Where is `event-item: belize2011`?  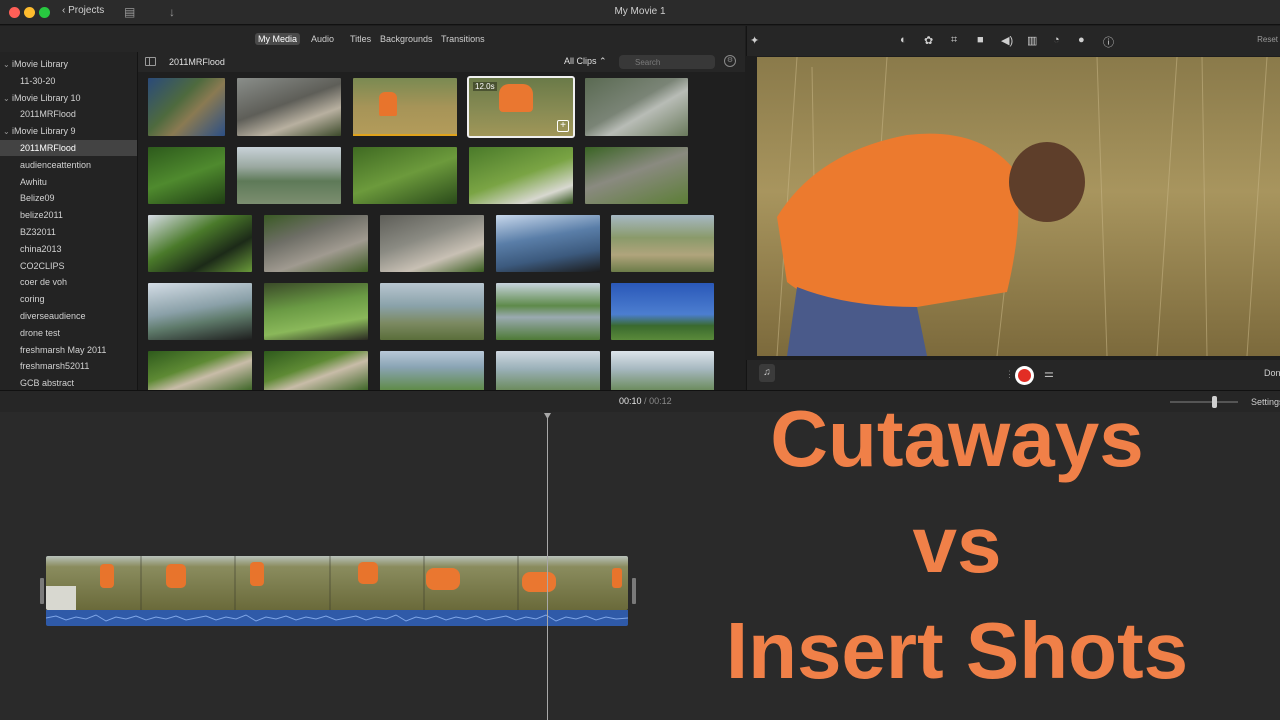
event-item: belize2011 is located at coordinates (68, 215).